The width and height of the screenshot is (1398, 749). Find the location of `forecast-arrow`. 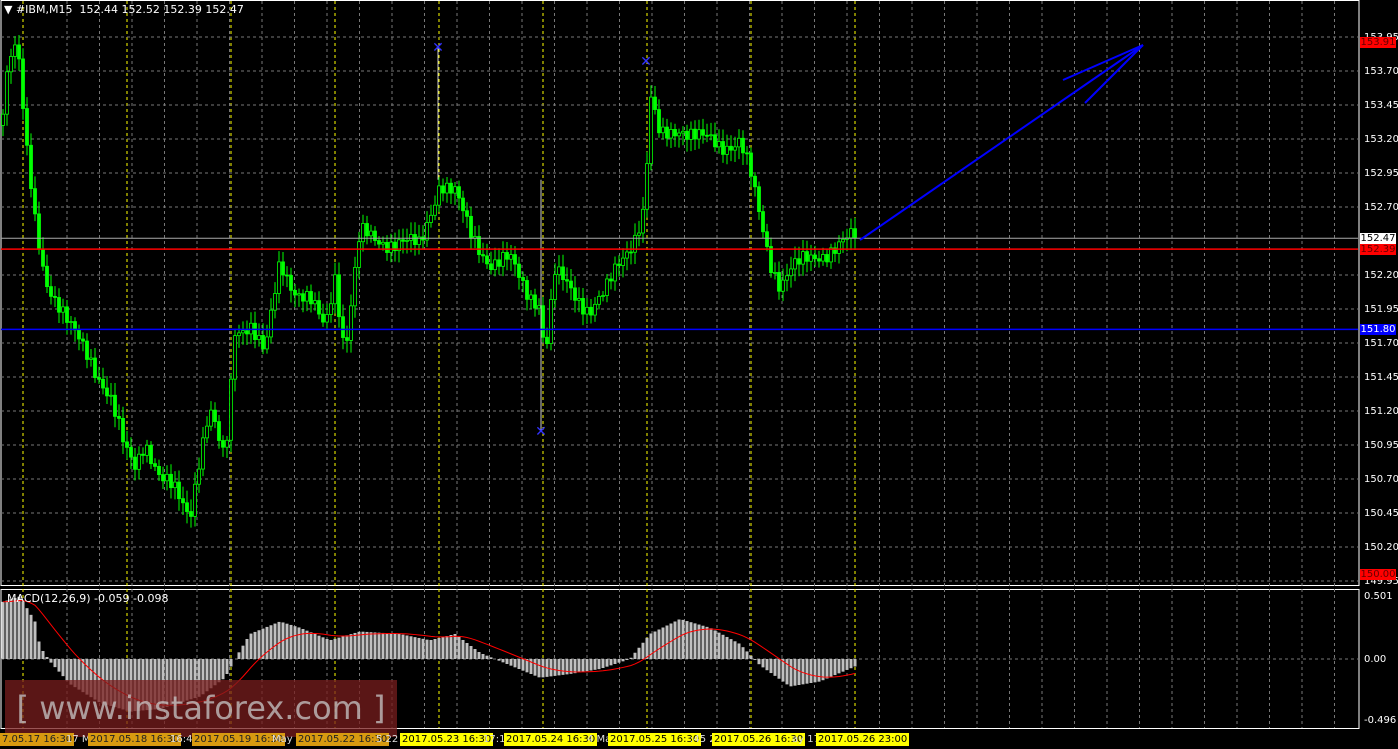

forecast-arrow is located at coordinates (1001, 142).